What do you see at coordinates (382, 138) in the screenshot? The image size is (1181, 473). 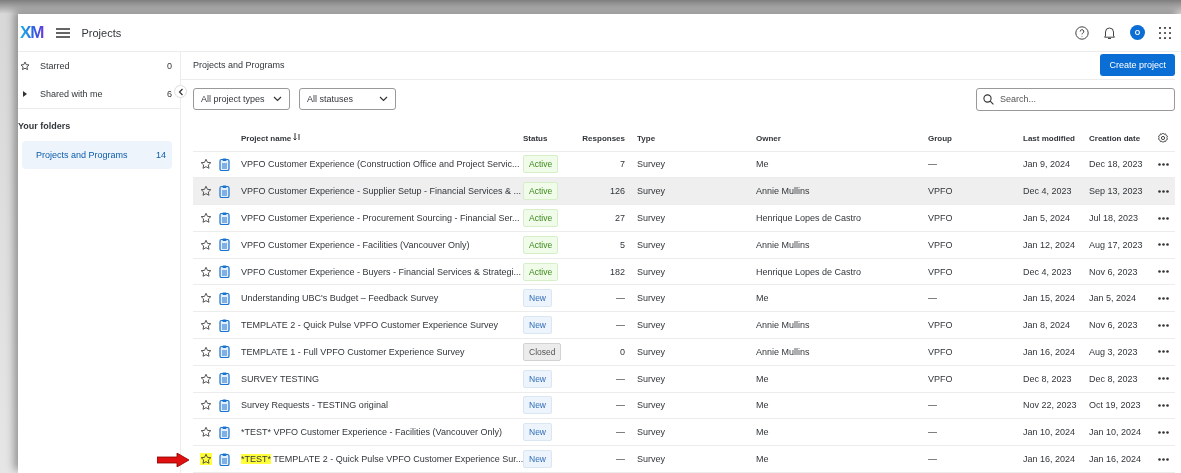 I see `column-header: Project name` at bounding box center [382, 138].